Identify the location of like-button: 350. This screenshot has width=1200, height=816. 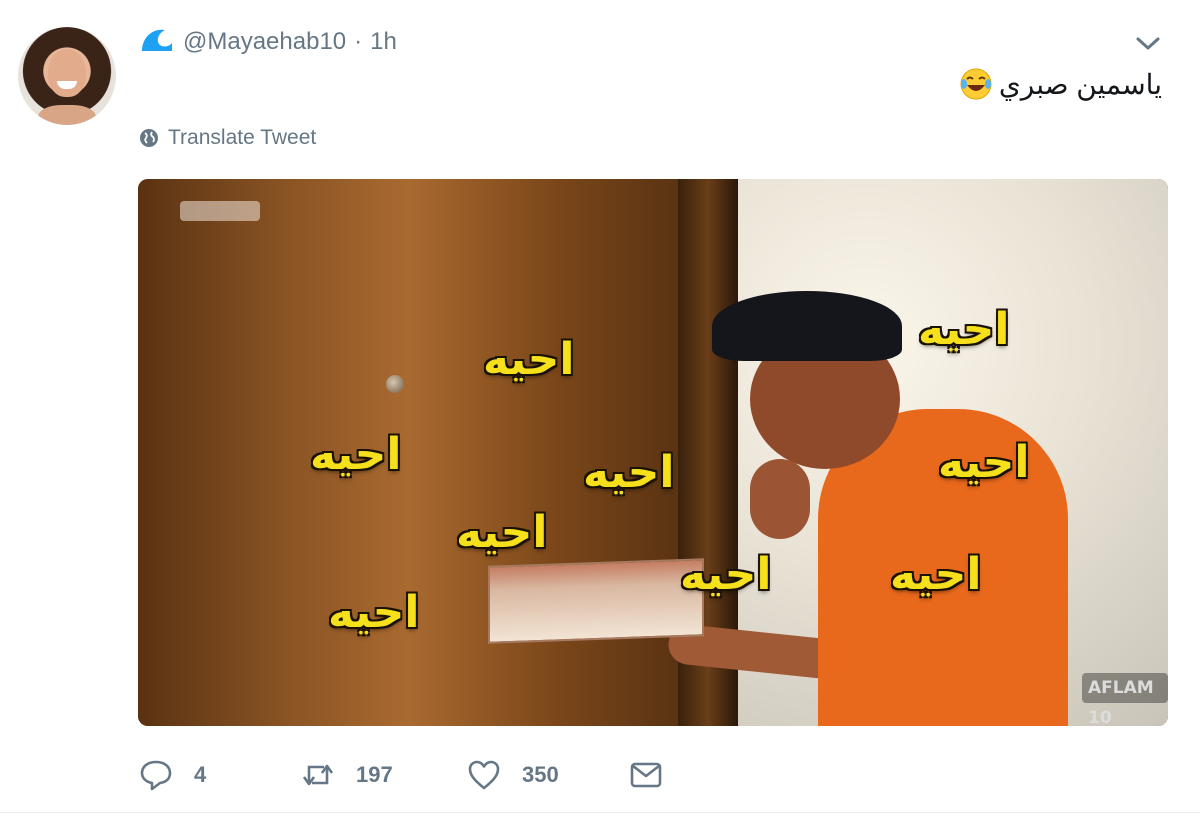
(512, 775).